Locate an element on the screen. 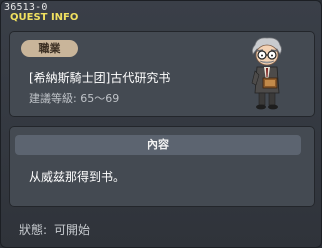 This screenshot has width=322, height=248. window-title: QUEST INFO is located at coordinates (44, 17).